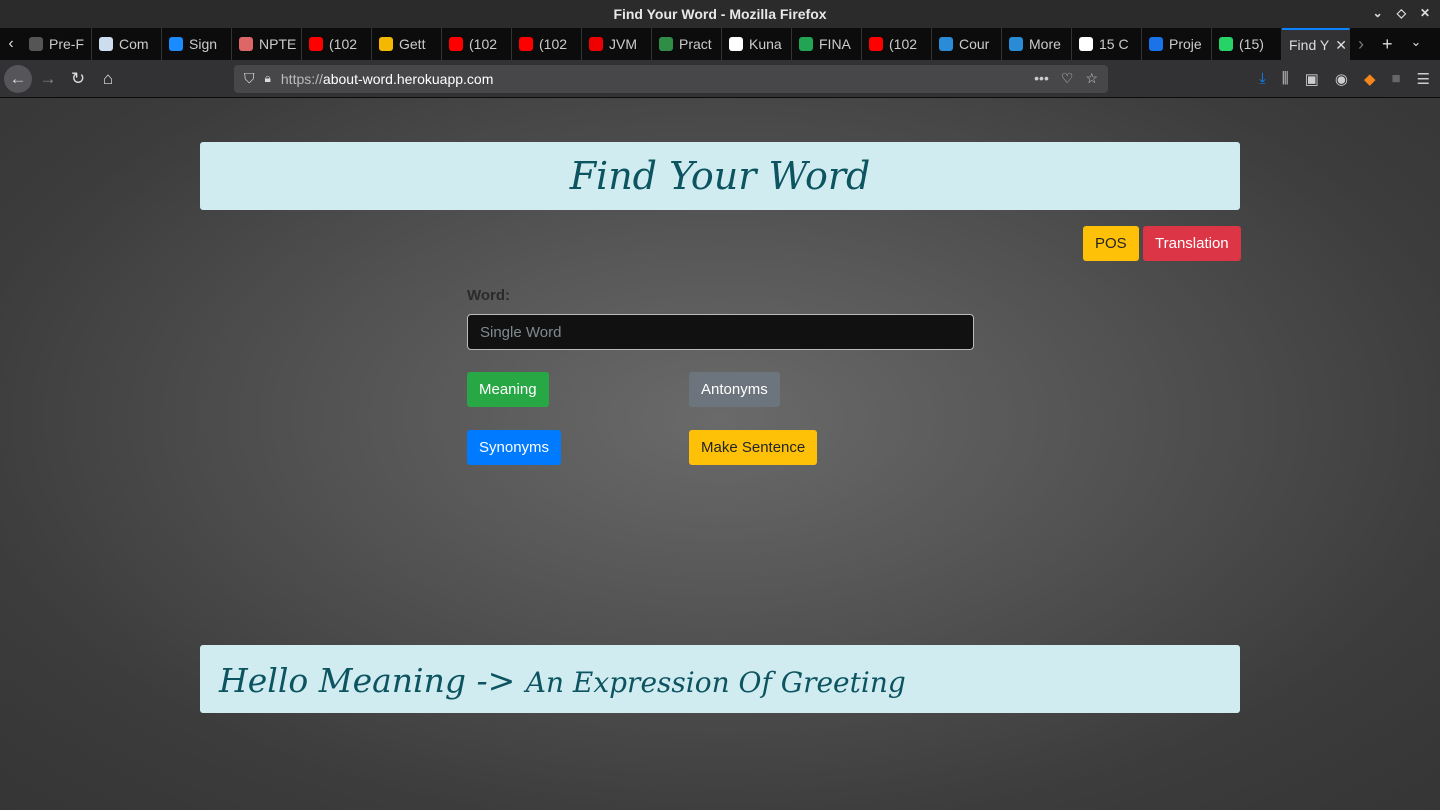 This screenshot has width=1440, height=810. What do you see at coordinates (514, 447) in the screenshot?
I see `synonyms-button: Synonyms` at bounding box center [514, 447].